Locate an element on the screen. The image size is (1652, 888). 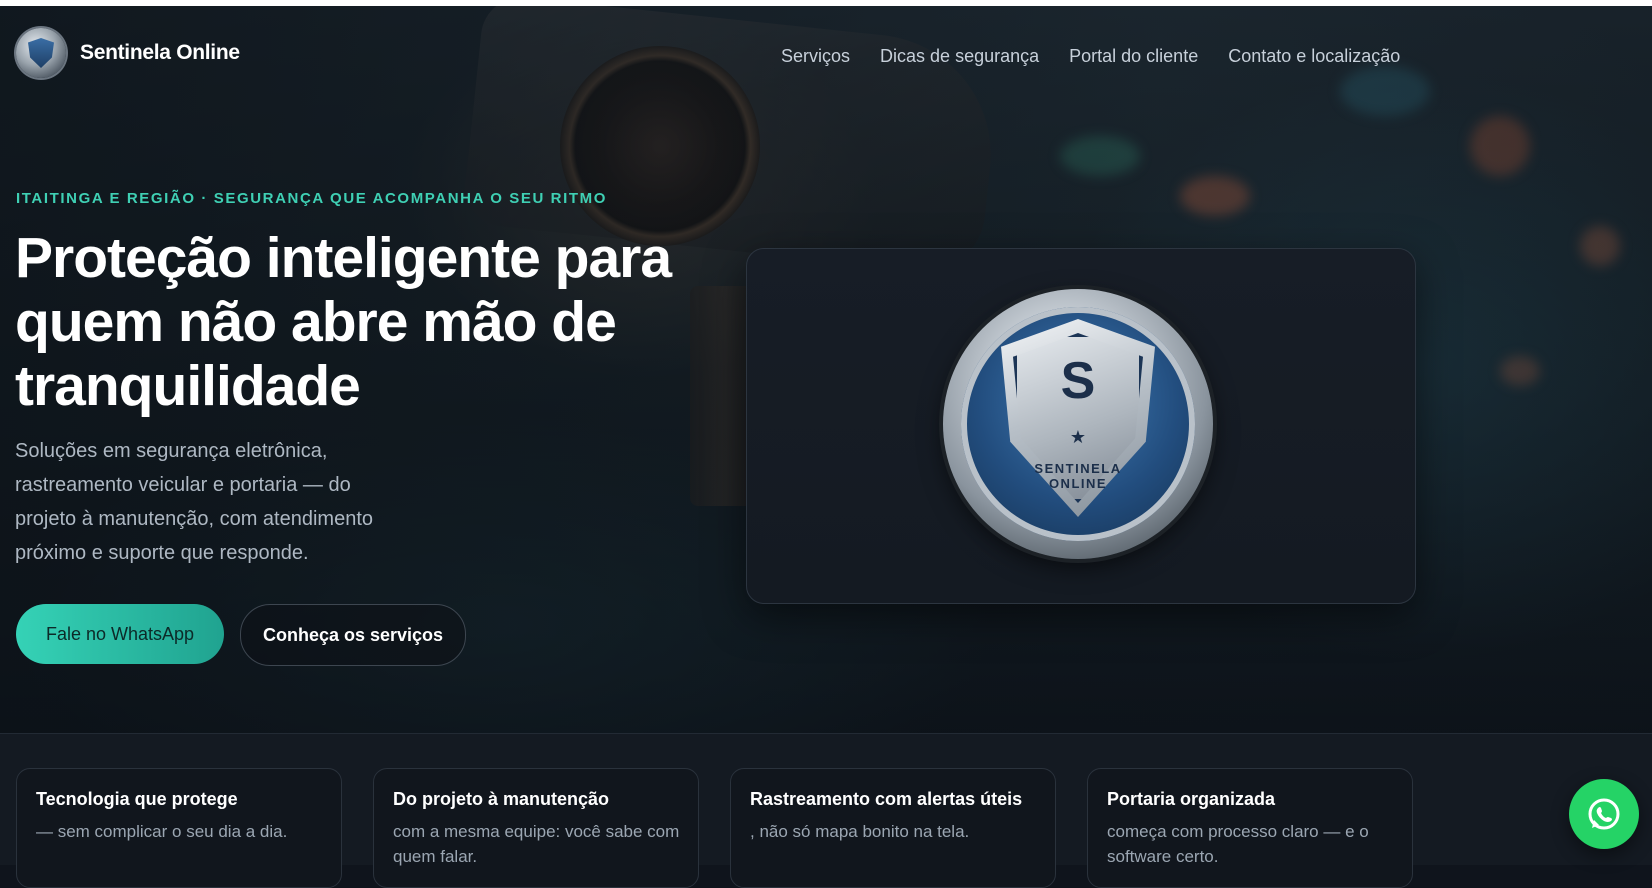
services-cta-button: Conheça os serviços is located at coordinates (353, 635).